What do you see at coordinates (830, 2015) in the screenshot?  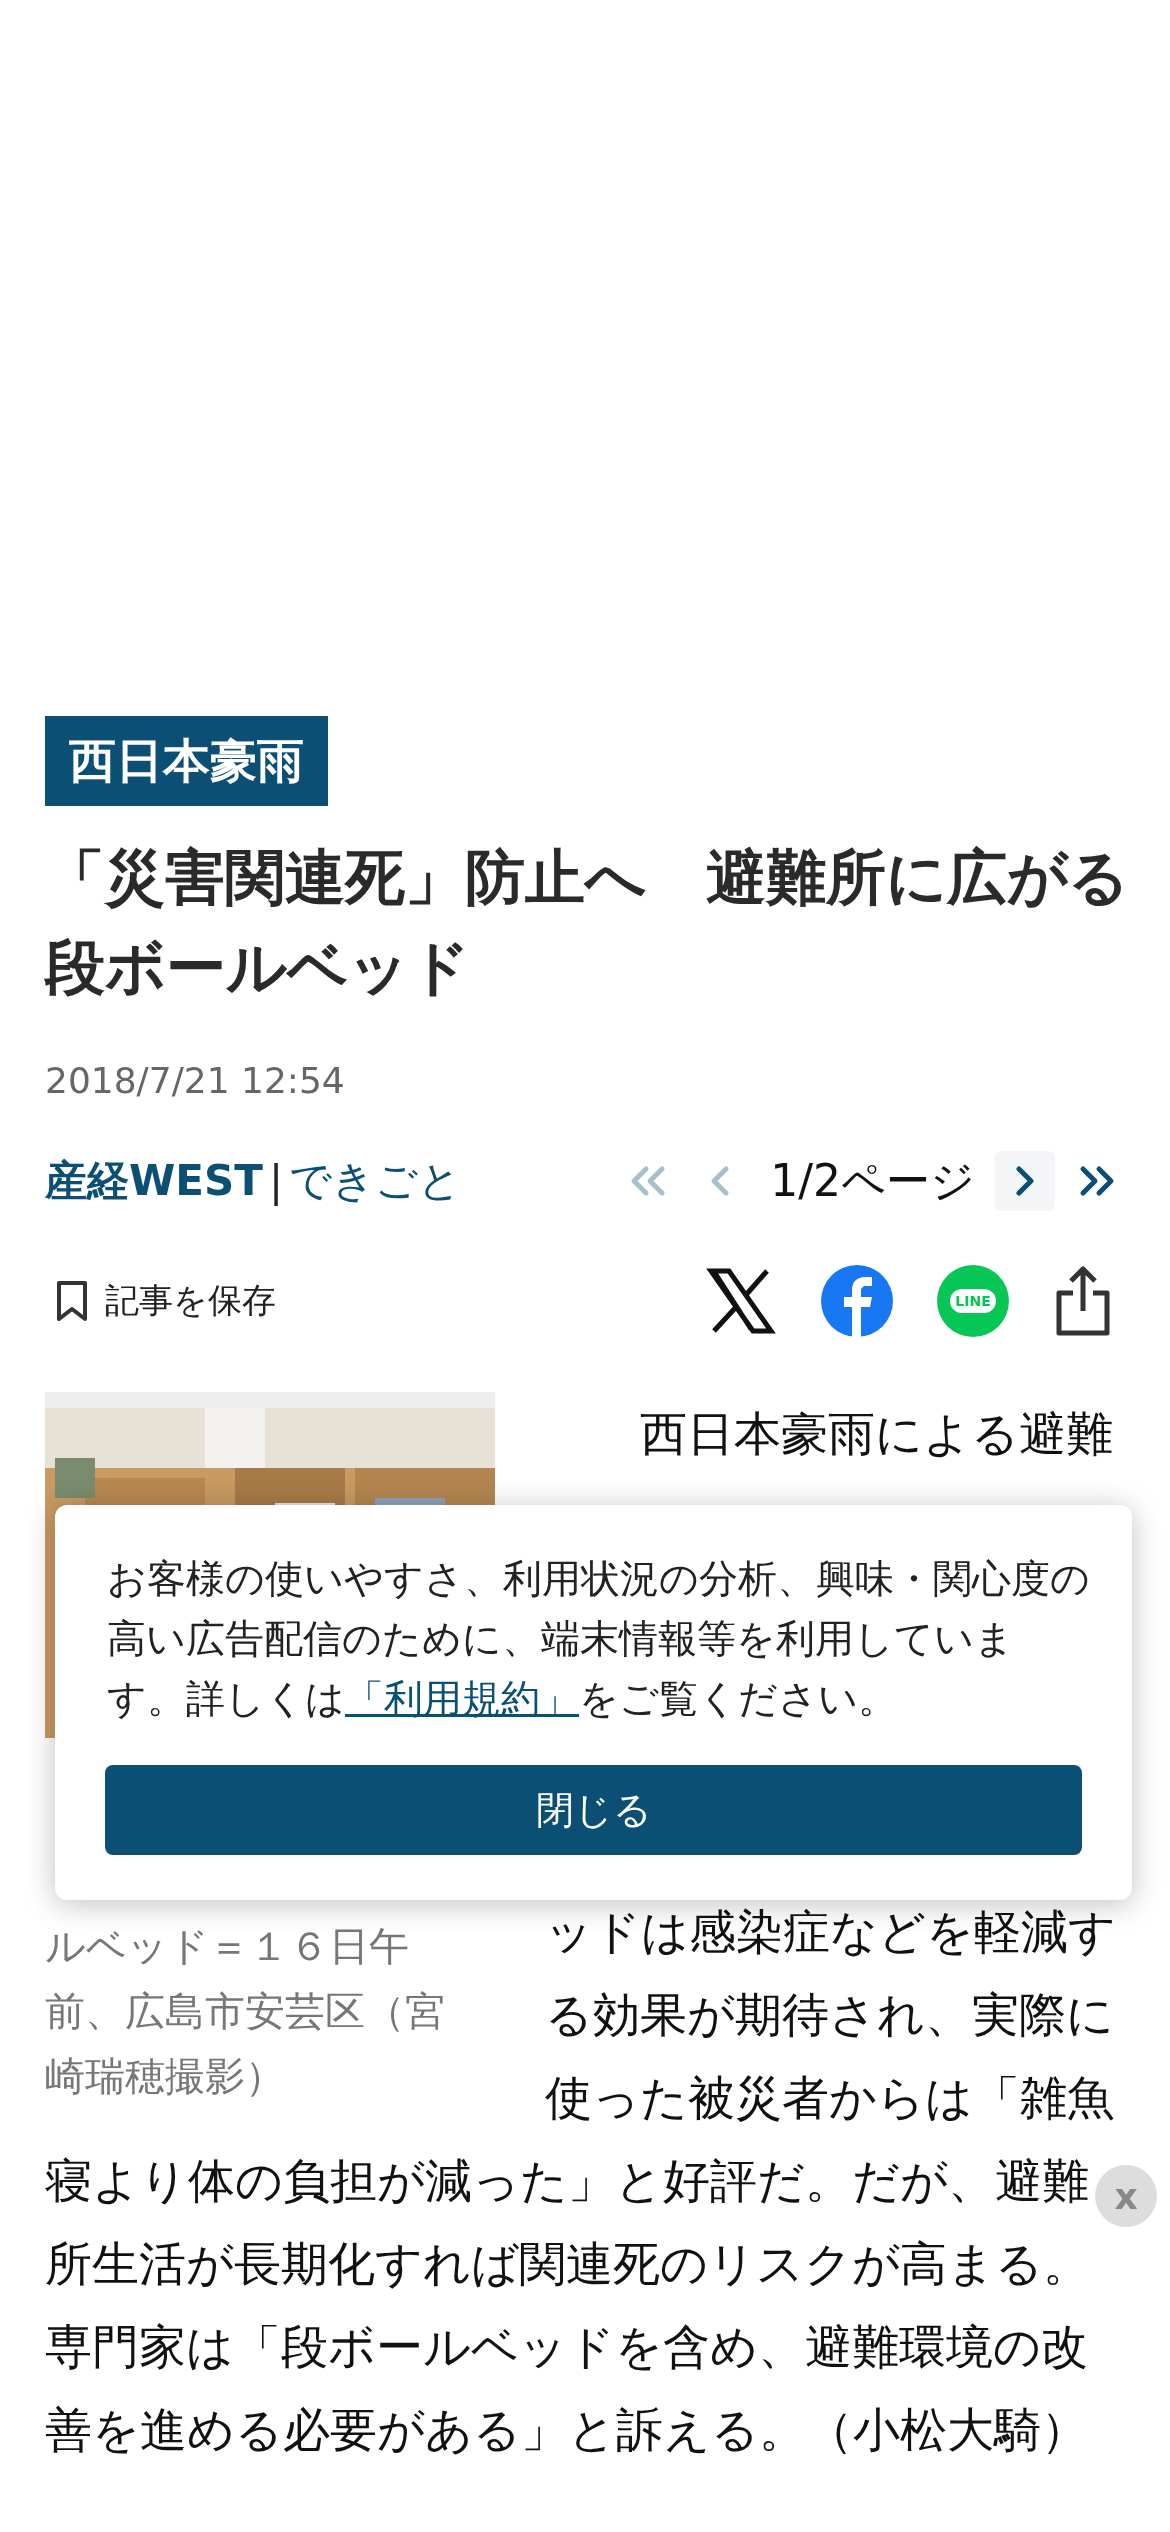 I see `article-text: る効果が期待され、実際に` at bounding box center [830, 2015].